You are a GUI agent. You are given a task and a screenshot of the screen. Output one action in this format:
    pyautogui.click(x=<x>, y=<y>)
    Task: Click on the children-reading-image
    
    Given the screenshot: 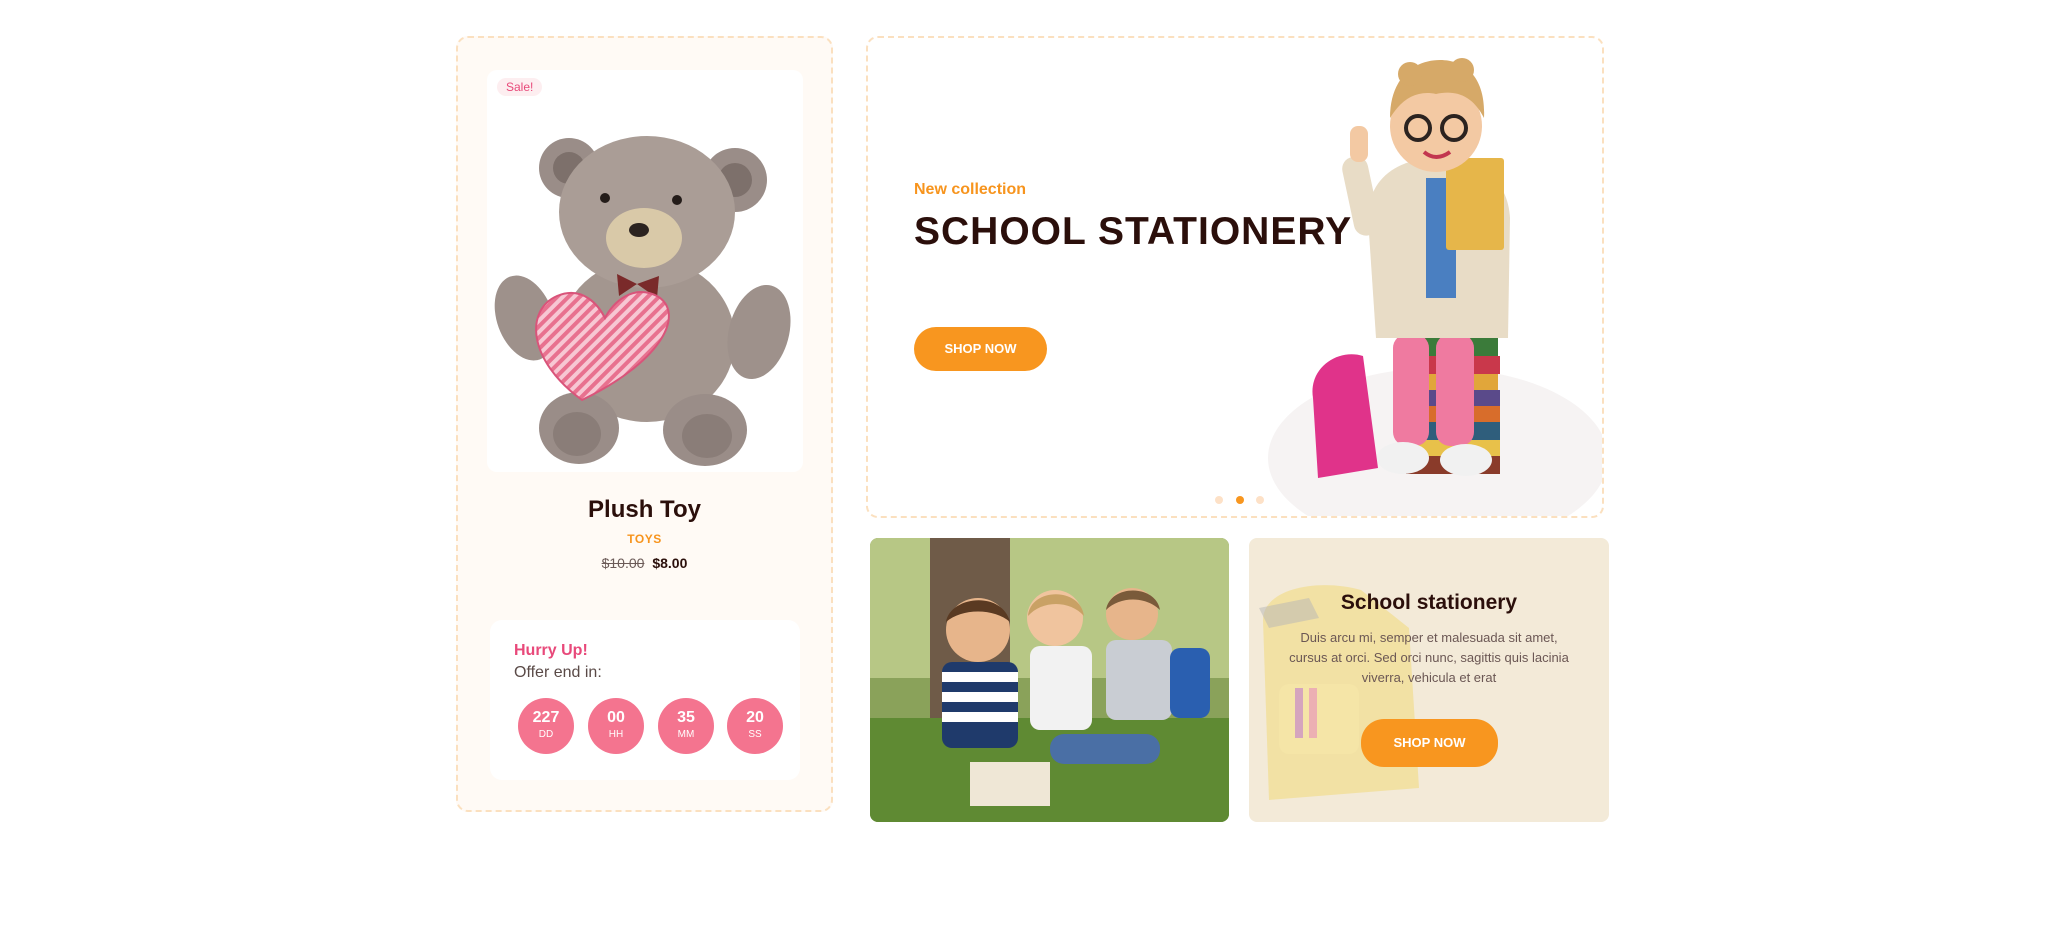 What is the action you would take?
    pyautogui.click(x=1049, y=680)
    